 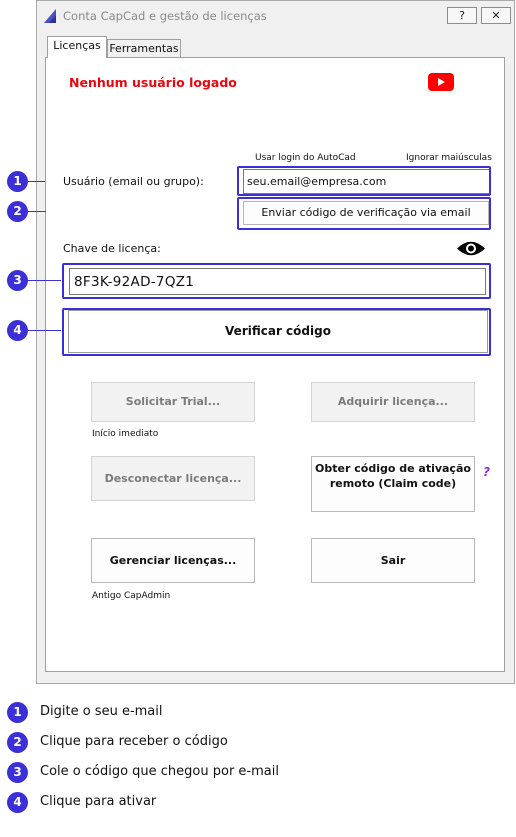 What do you see at coordinates (165, 16) in the screenshot?
I see `window-title: Conta CapCad e gestão de licenças` at bounding box center [165, 16].